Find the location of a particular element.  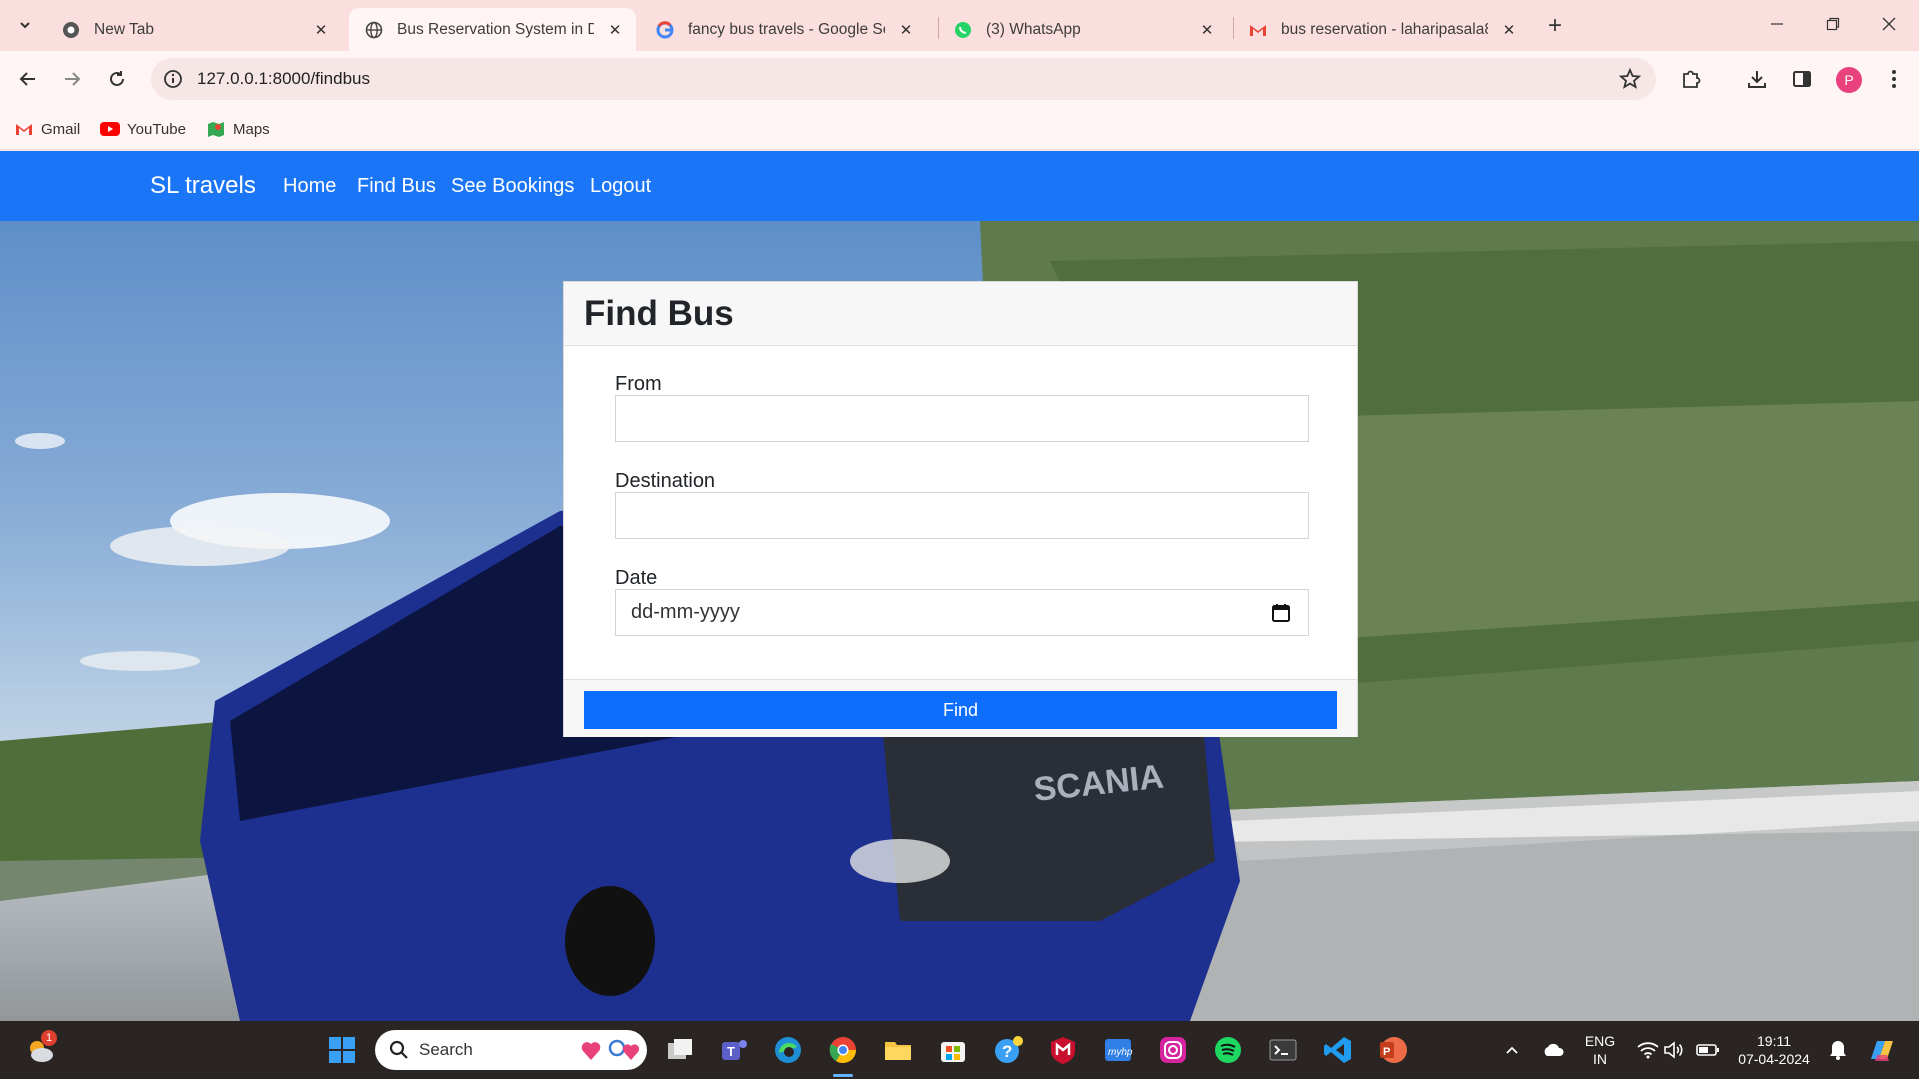

extensions-button is located at coordinates (1691, 79).